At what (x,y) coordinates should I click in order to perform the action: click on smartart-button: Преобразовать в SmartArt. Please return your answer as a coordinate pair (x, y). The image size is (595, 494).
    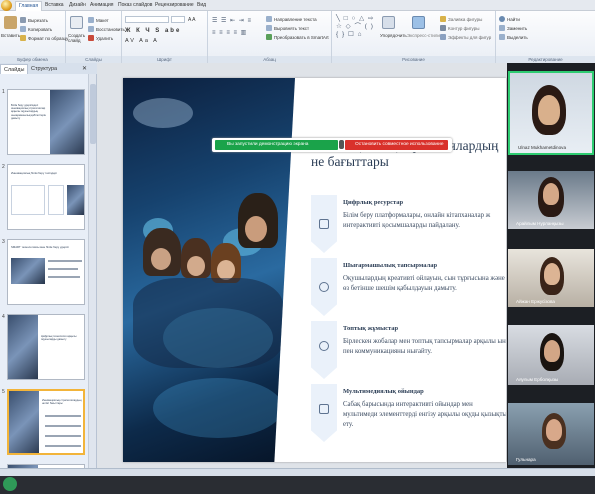
    Looking at the image, I should click on (297, 37).